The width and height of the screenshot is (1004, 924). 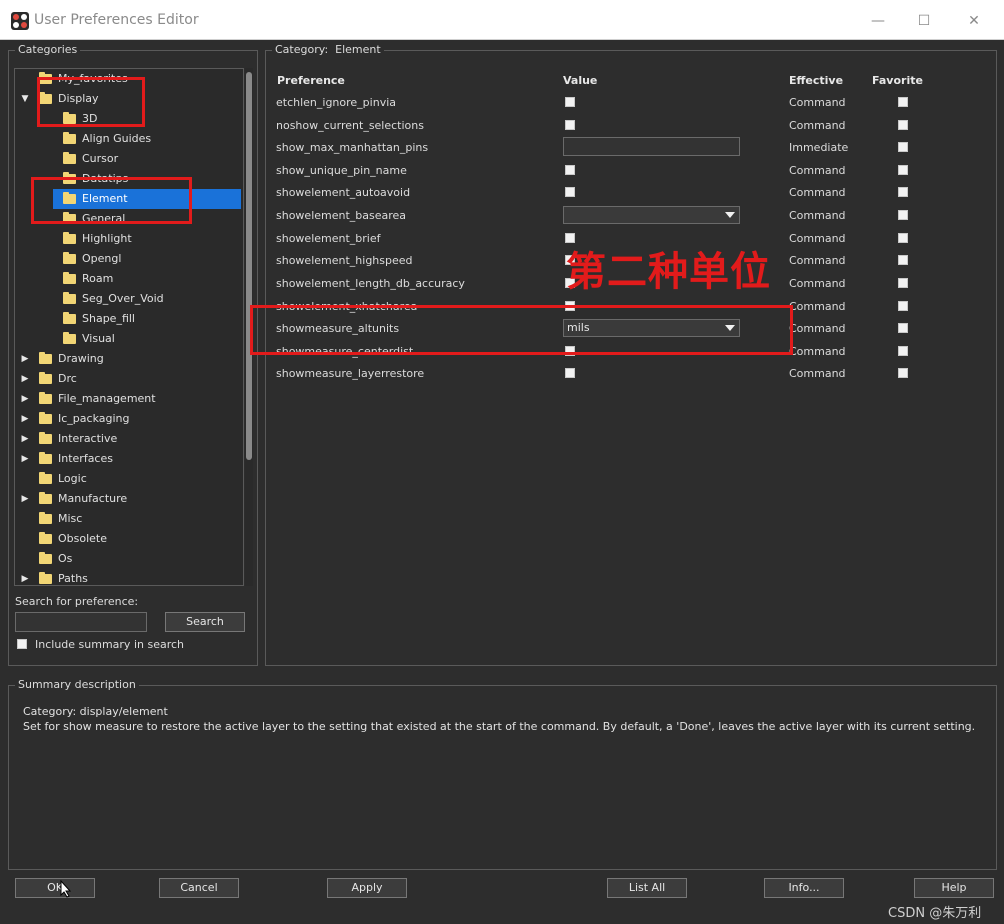 I want to click on title-bar: User Preferences Editor — ☐ ✕, so click(x=502, y=20).